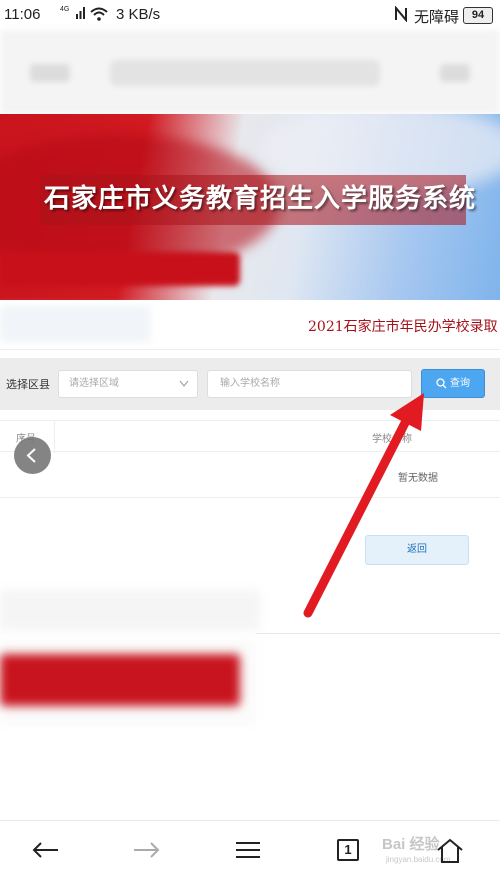  I want to click on watermark-text: Bai 经验, so click(411, 844).